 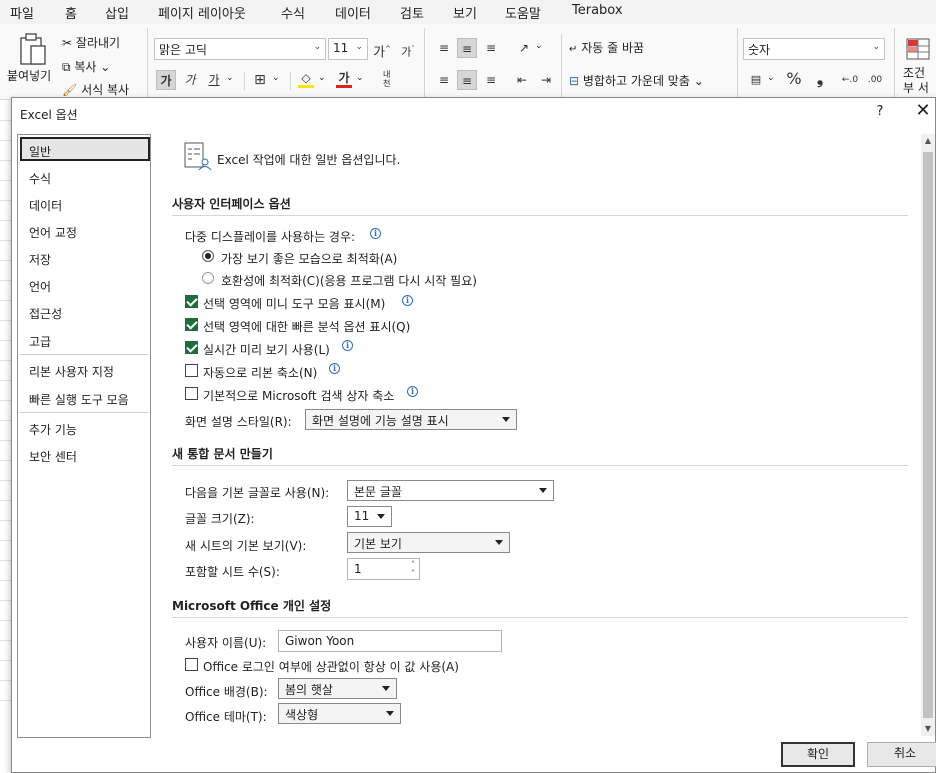 What do you see at coordinates (260, 80) in the screenshot?
I see `borders-button: ⊞` at bounding box center [260, 80].